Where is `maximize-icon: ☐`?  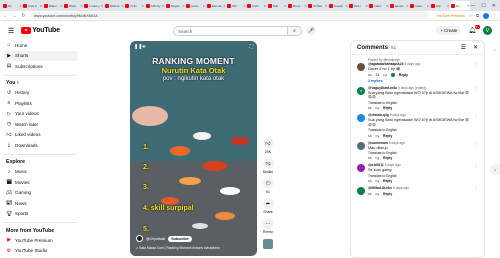 maximize-icon: ☐ is located at coordinates (483, 6).